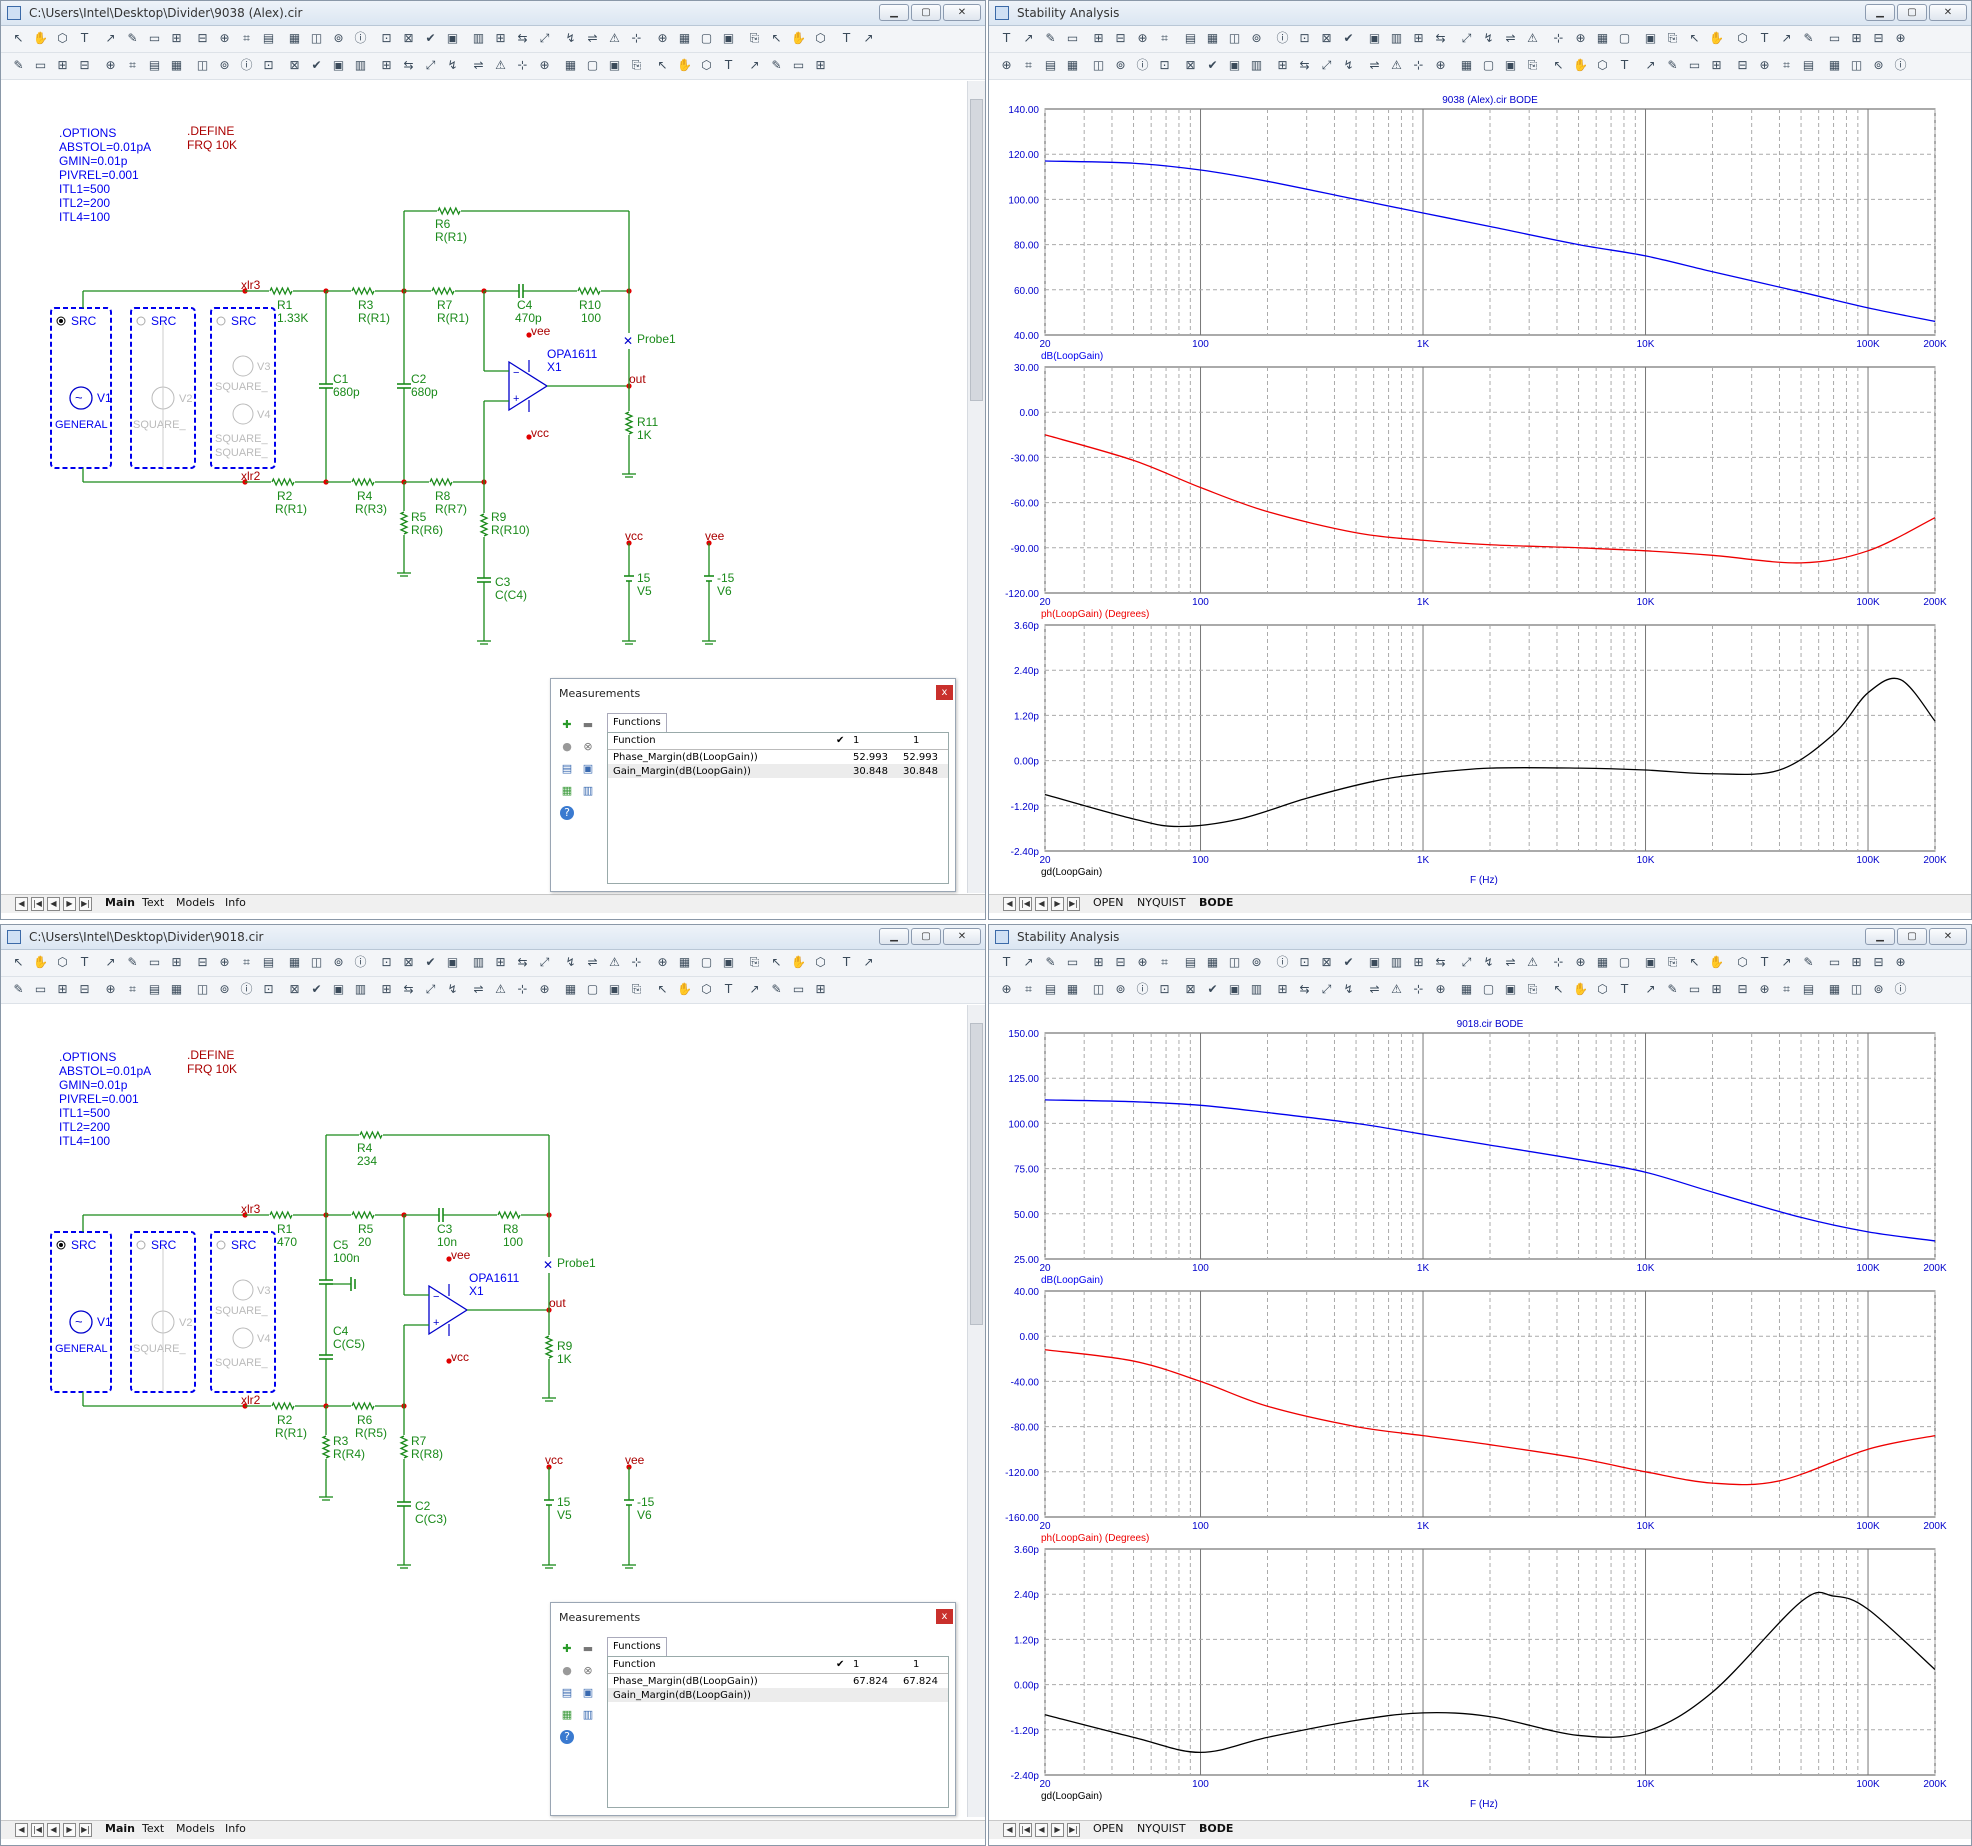  What do you see at coordinates (894, 12) in the screenshot?
I see `minimize-button: ▁` at bounding box center [894, 12].